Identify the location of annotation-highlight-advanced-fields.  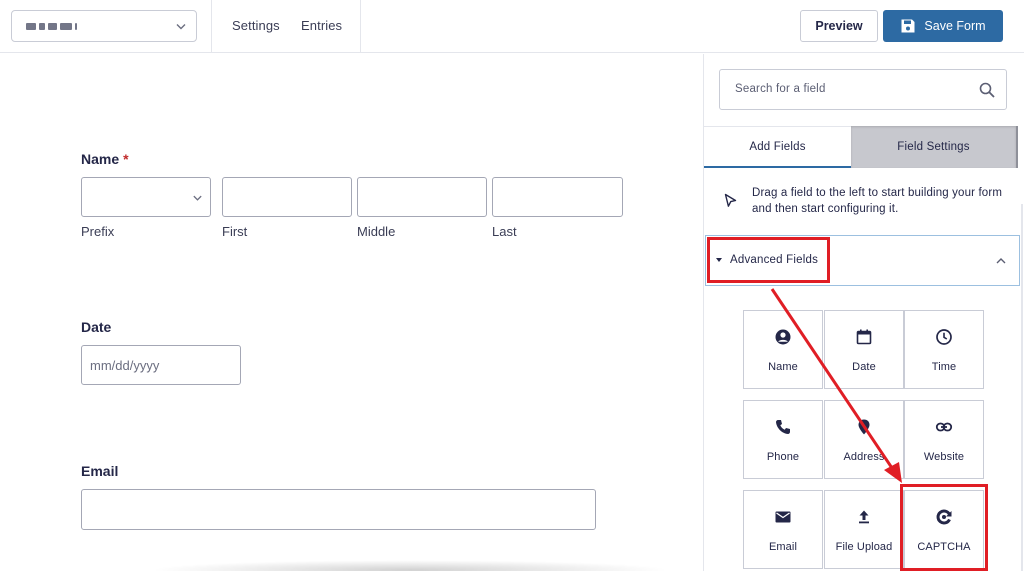
(768, 260).